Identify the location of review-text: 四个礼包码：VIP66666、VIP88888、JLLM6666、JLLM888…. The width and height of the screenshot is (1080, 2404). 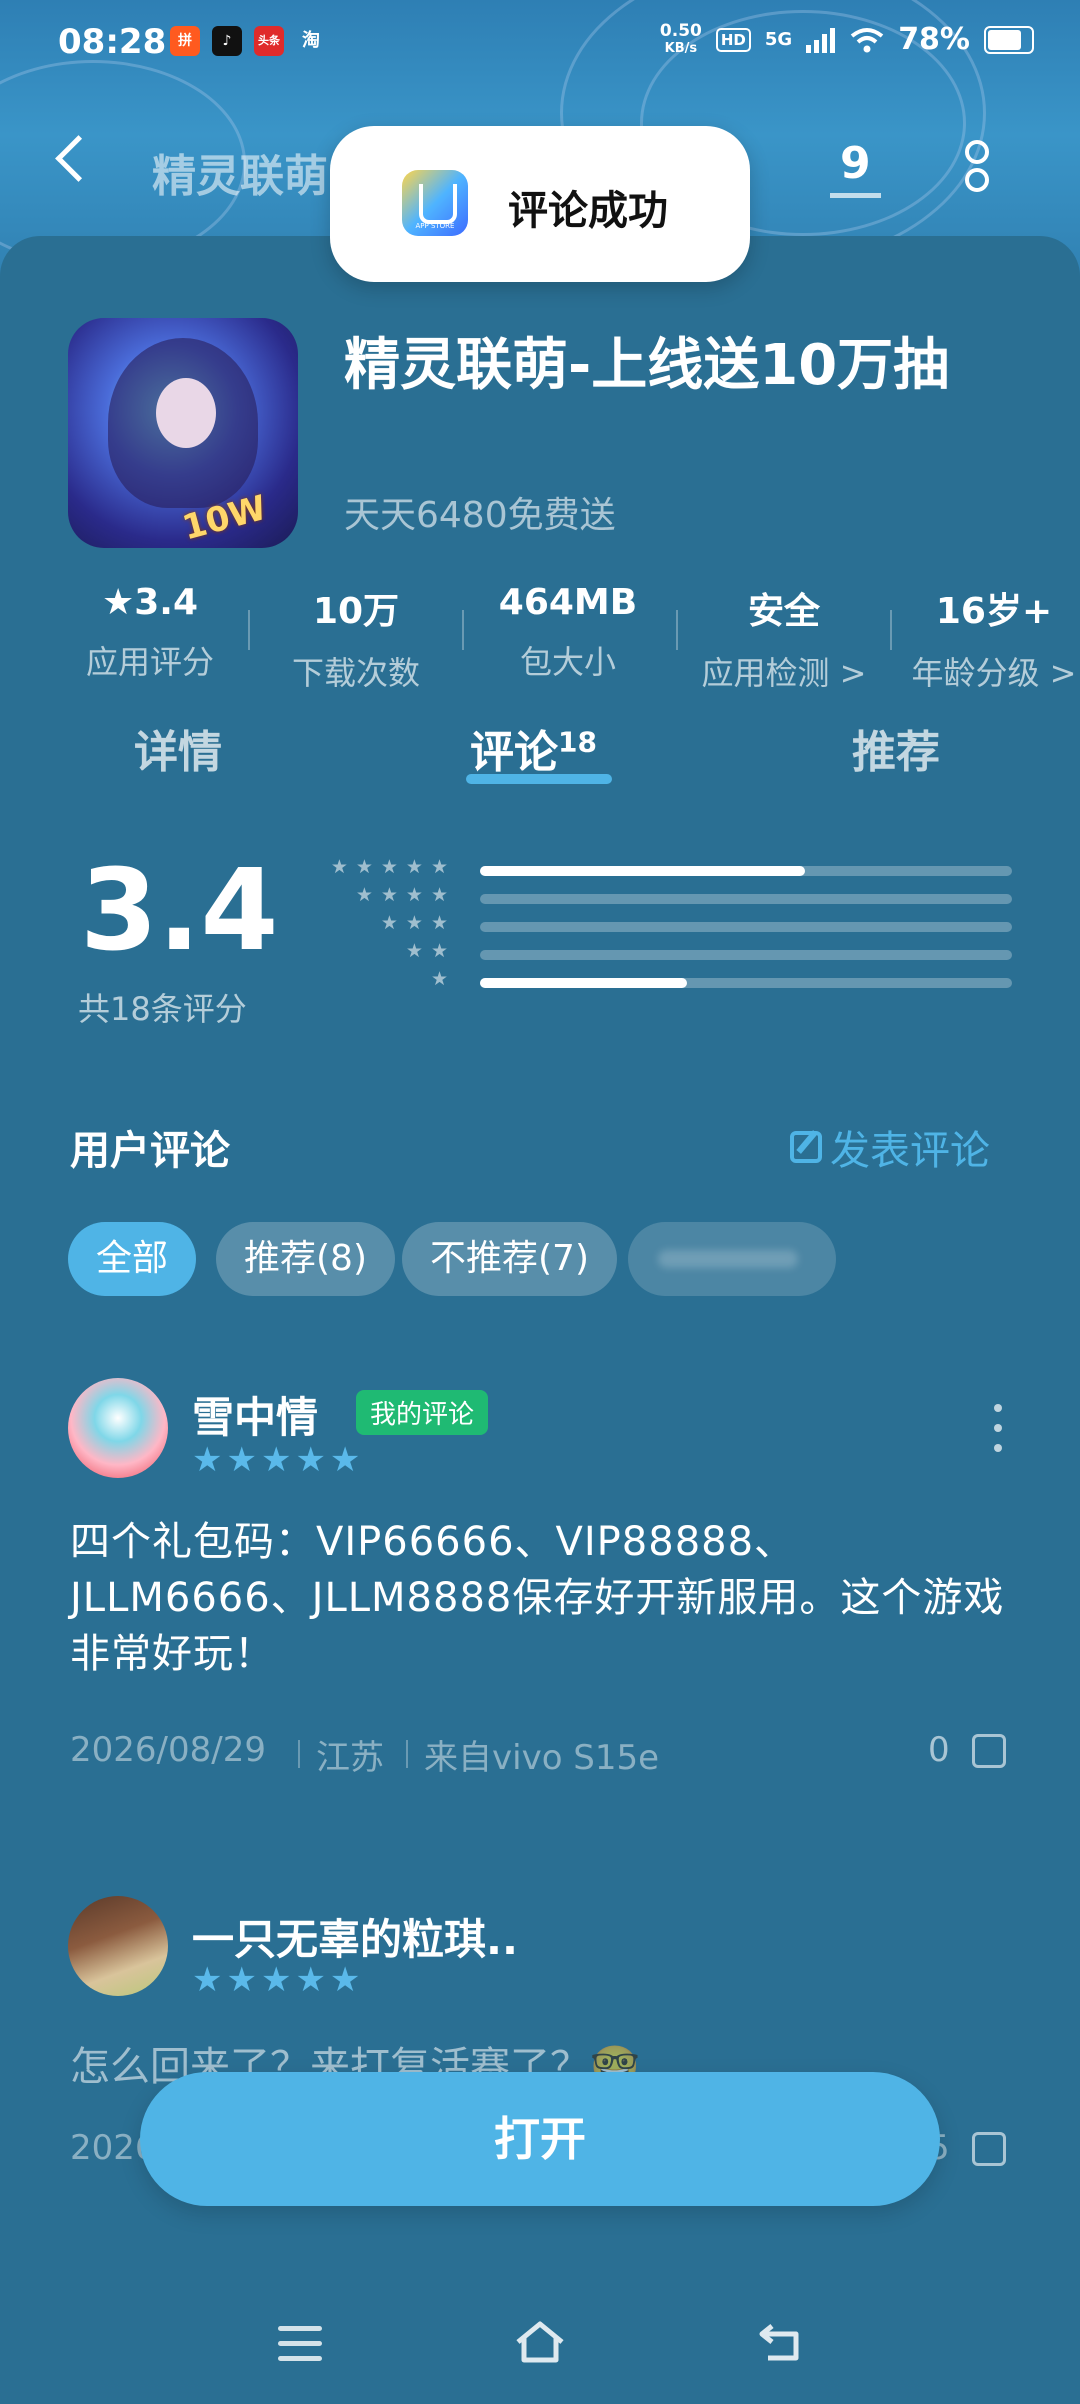
(537, 1598).